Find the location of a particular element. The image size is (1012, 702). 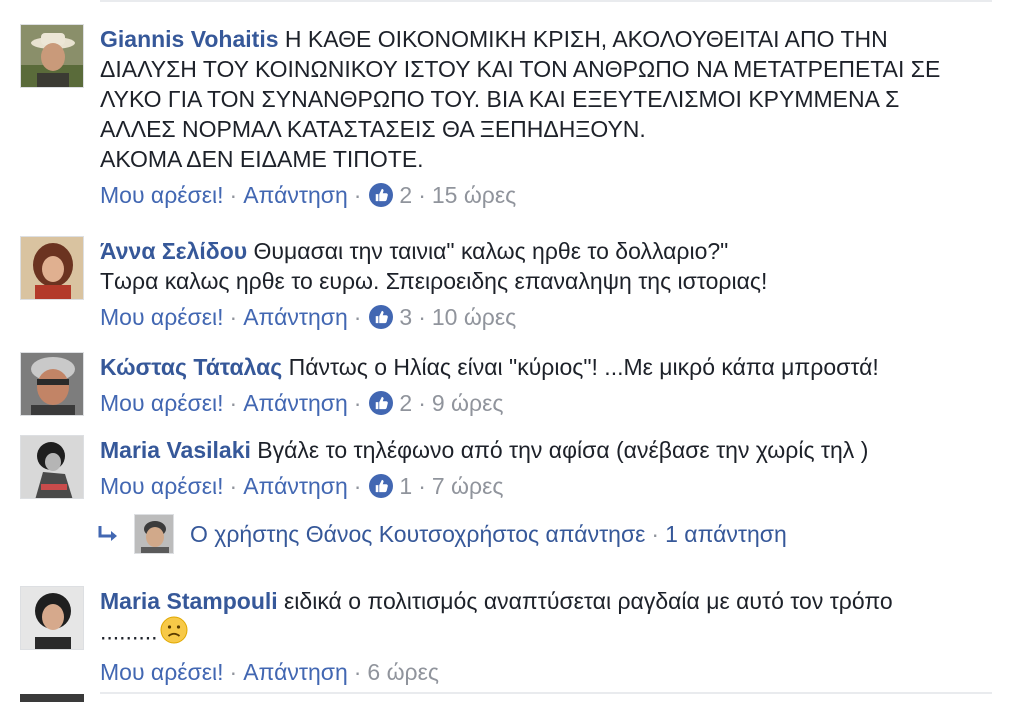

like-count: 1 is located at coordinates (405, 486).